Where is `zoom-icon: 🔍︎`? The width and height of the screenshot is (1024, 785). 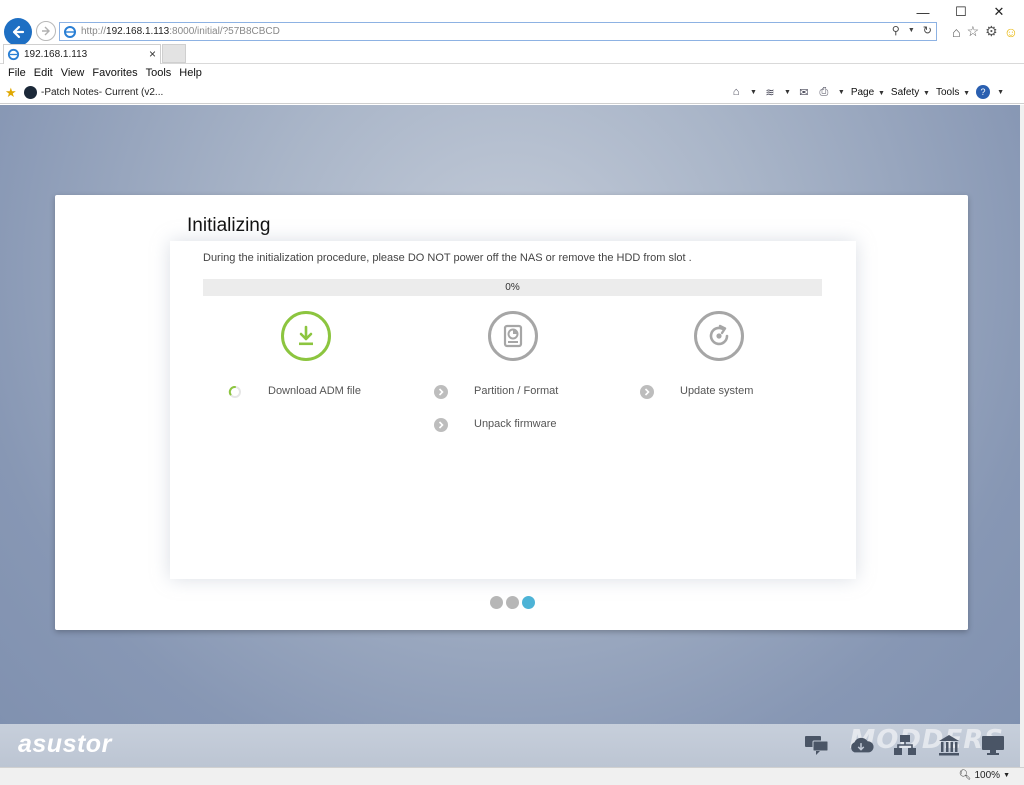 zoom-icon: 🔍︎ is located at coordinates (965, 775).